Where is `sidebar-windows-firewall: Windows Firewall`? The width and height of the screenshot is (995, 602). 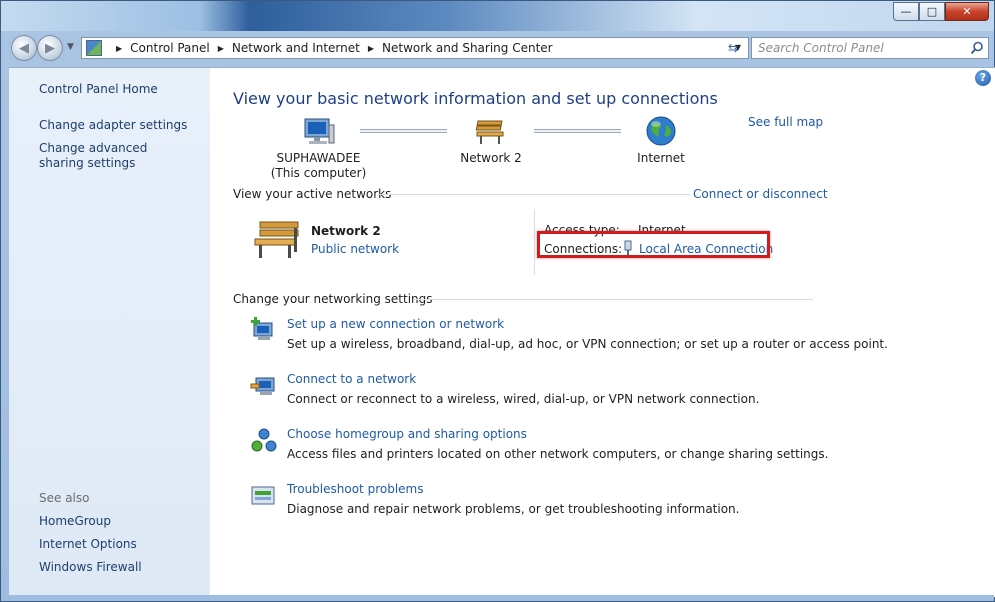
sidebar-windows-firewall: Windows Firewall is located at coordinates (90, 567).